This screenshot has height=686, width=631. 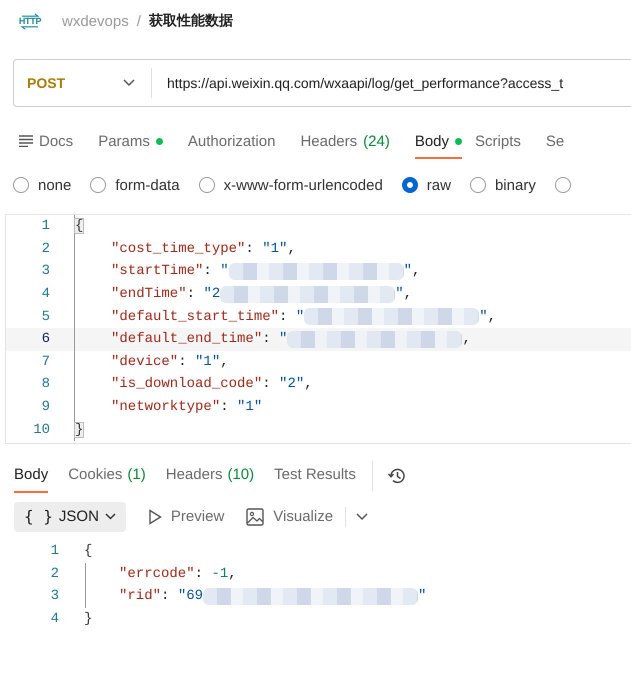 What do you see at coordinates (165, 407) in the screenshot?
I see `code-token: "networktype"` at bounding box center [165, 407].